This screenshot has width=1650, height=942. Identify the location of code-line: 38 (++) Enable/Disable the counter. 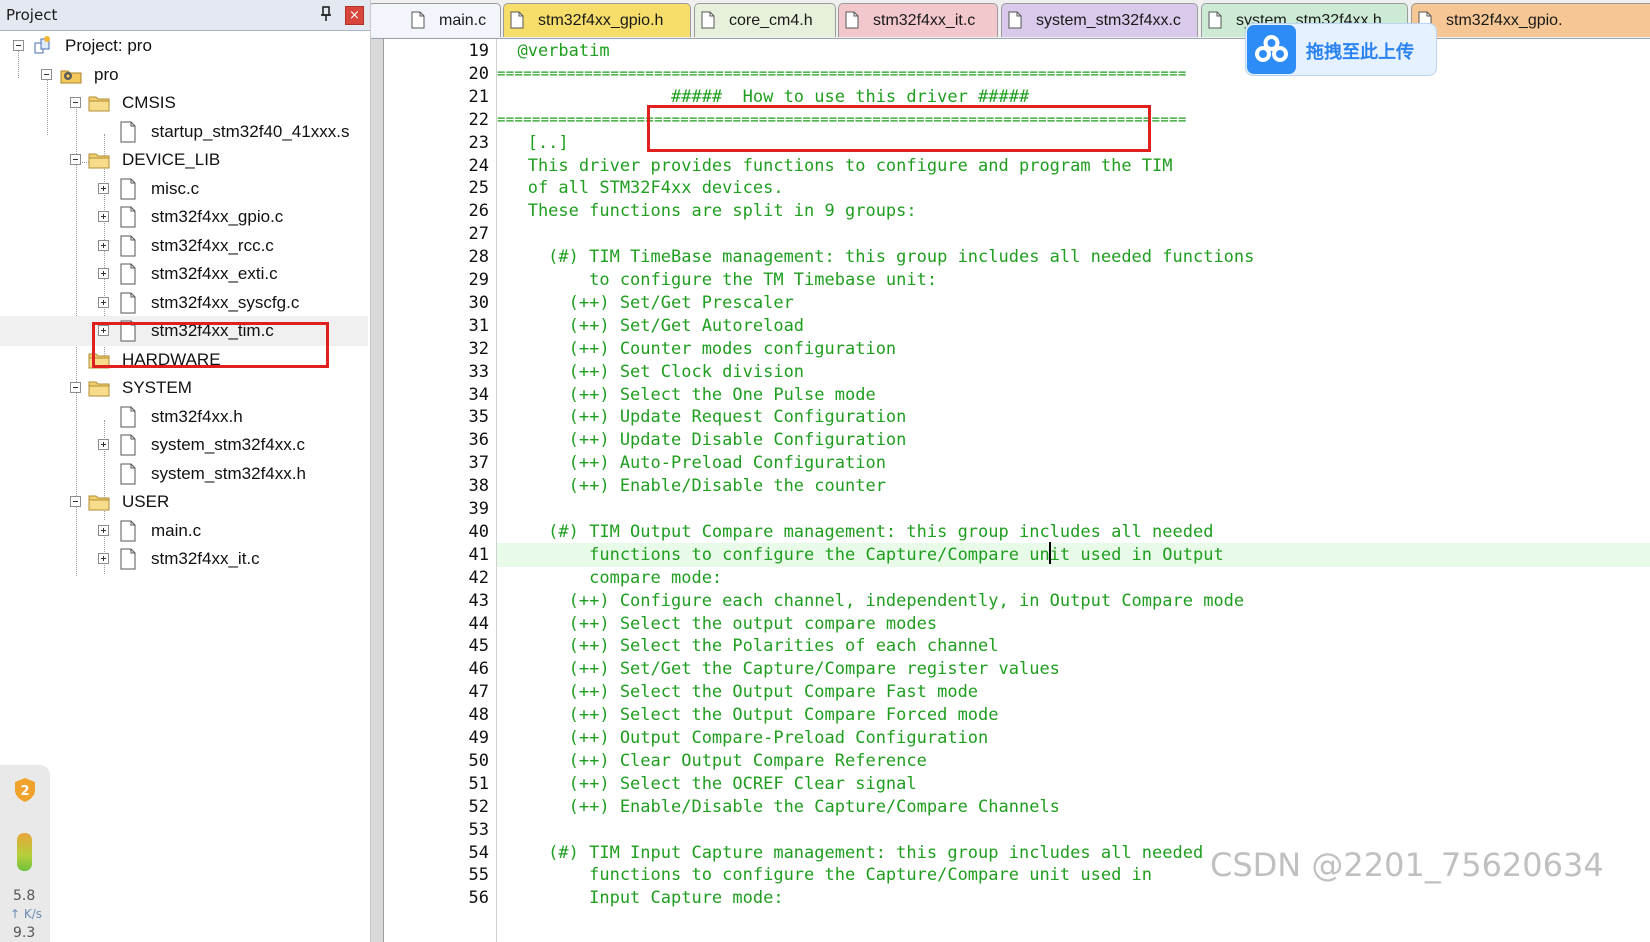
(1010, 486).